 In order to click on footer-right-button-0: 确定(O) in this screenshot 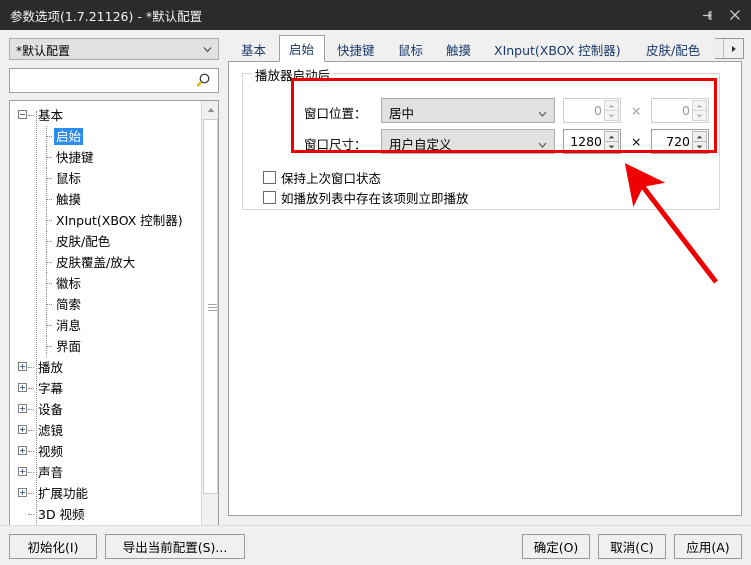, I will do `click(556, 546)`.